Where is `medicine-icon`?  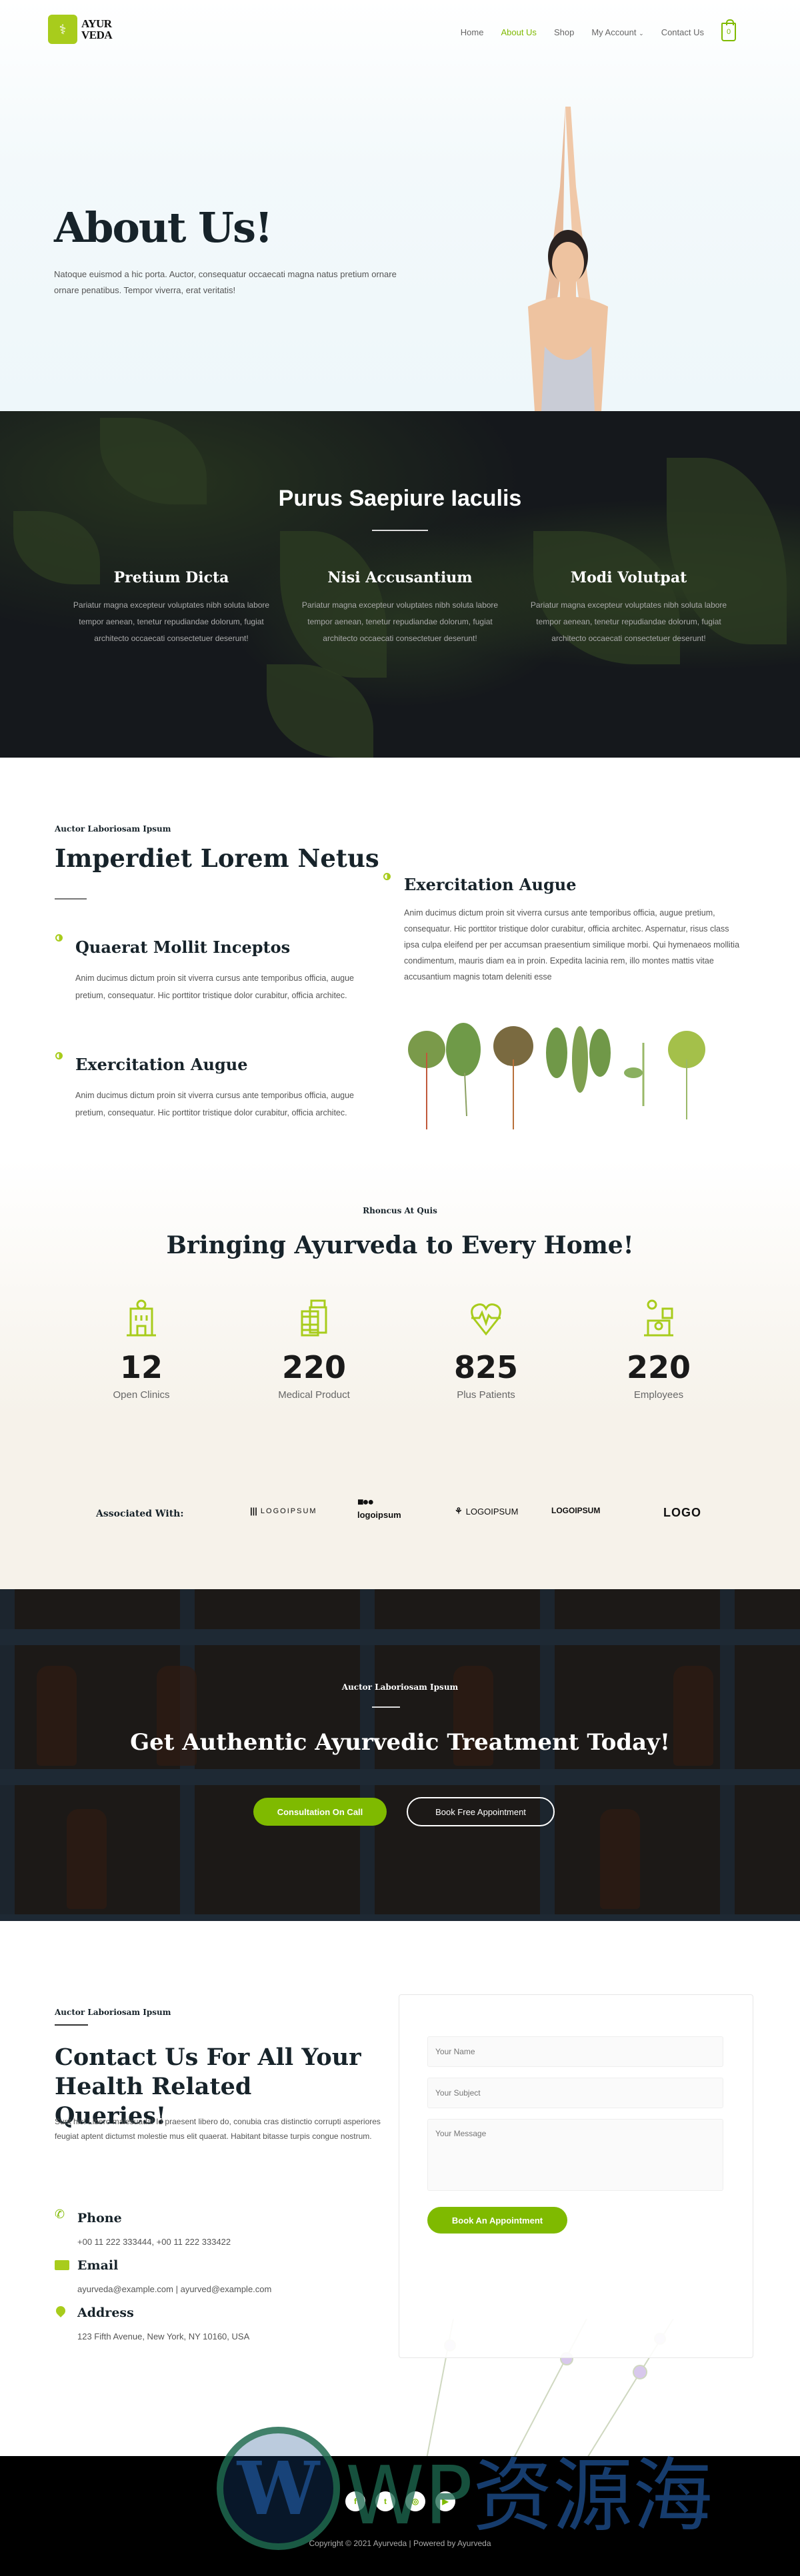 medicine-icon is located at coordinates (314, 1318).